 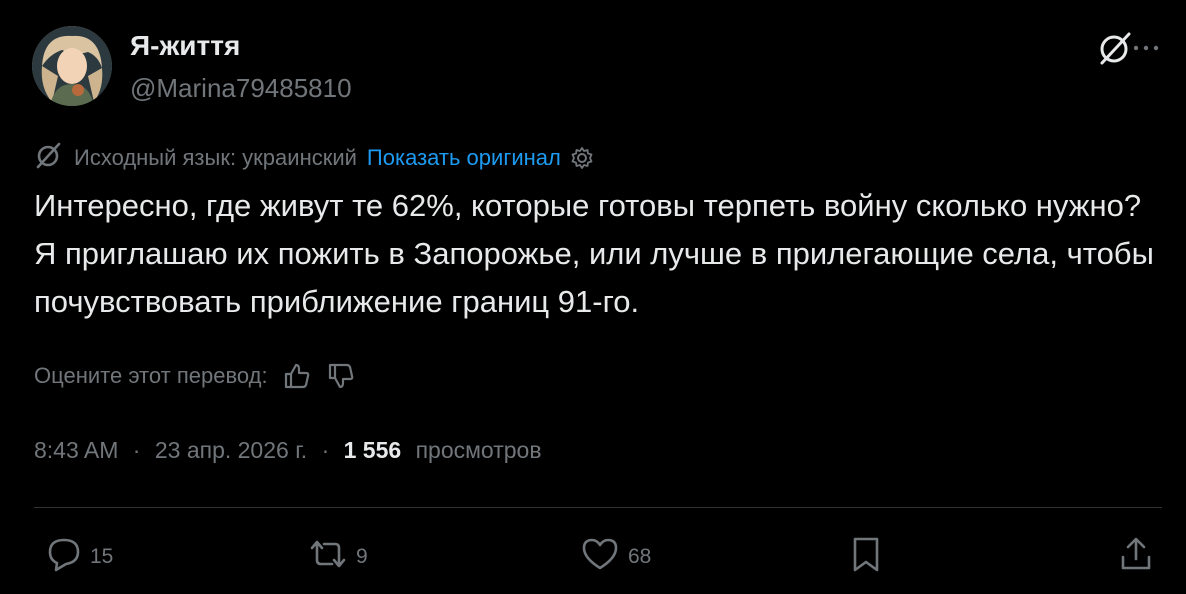 I want to click on share-button, so click(x=1136, y=557).